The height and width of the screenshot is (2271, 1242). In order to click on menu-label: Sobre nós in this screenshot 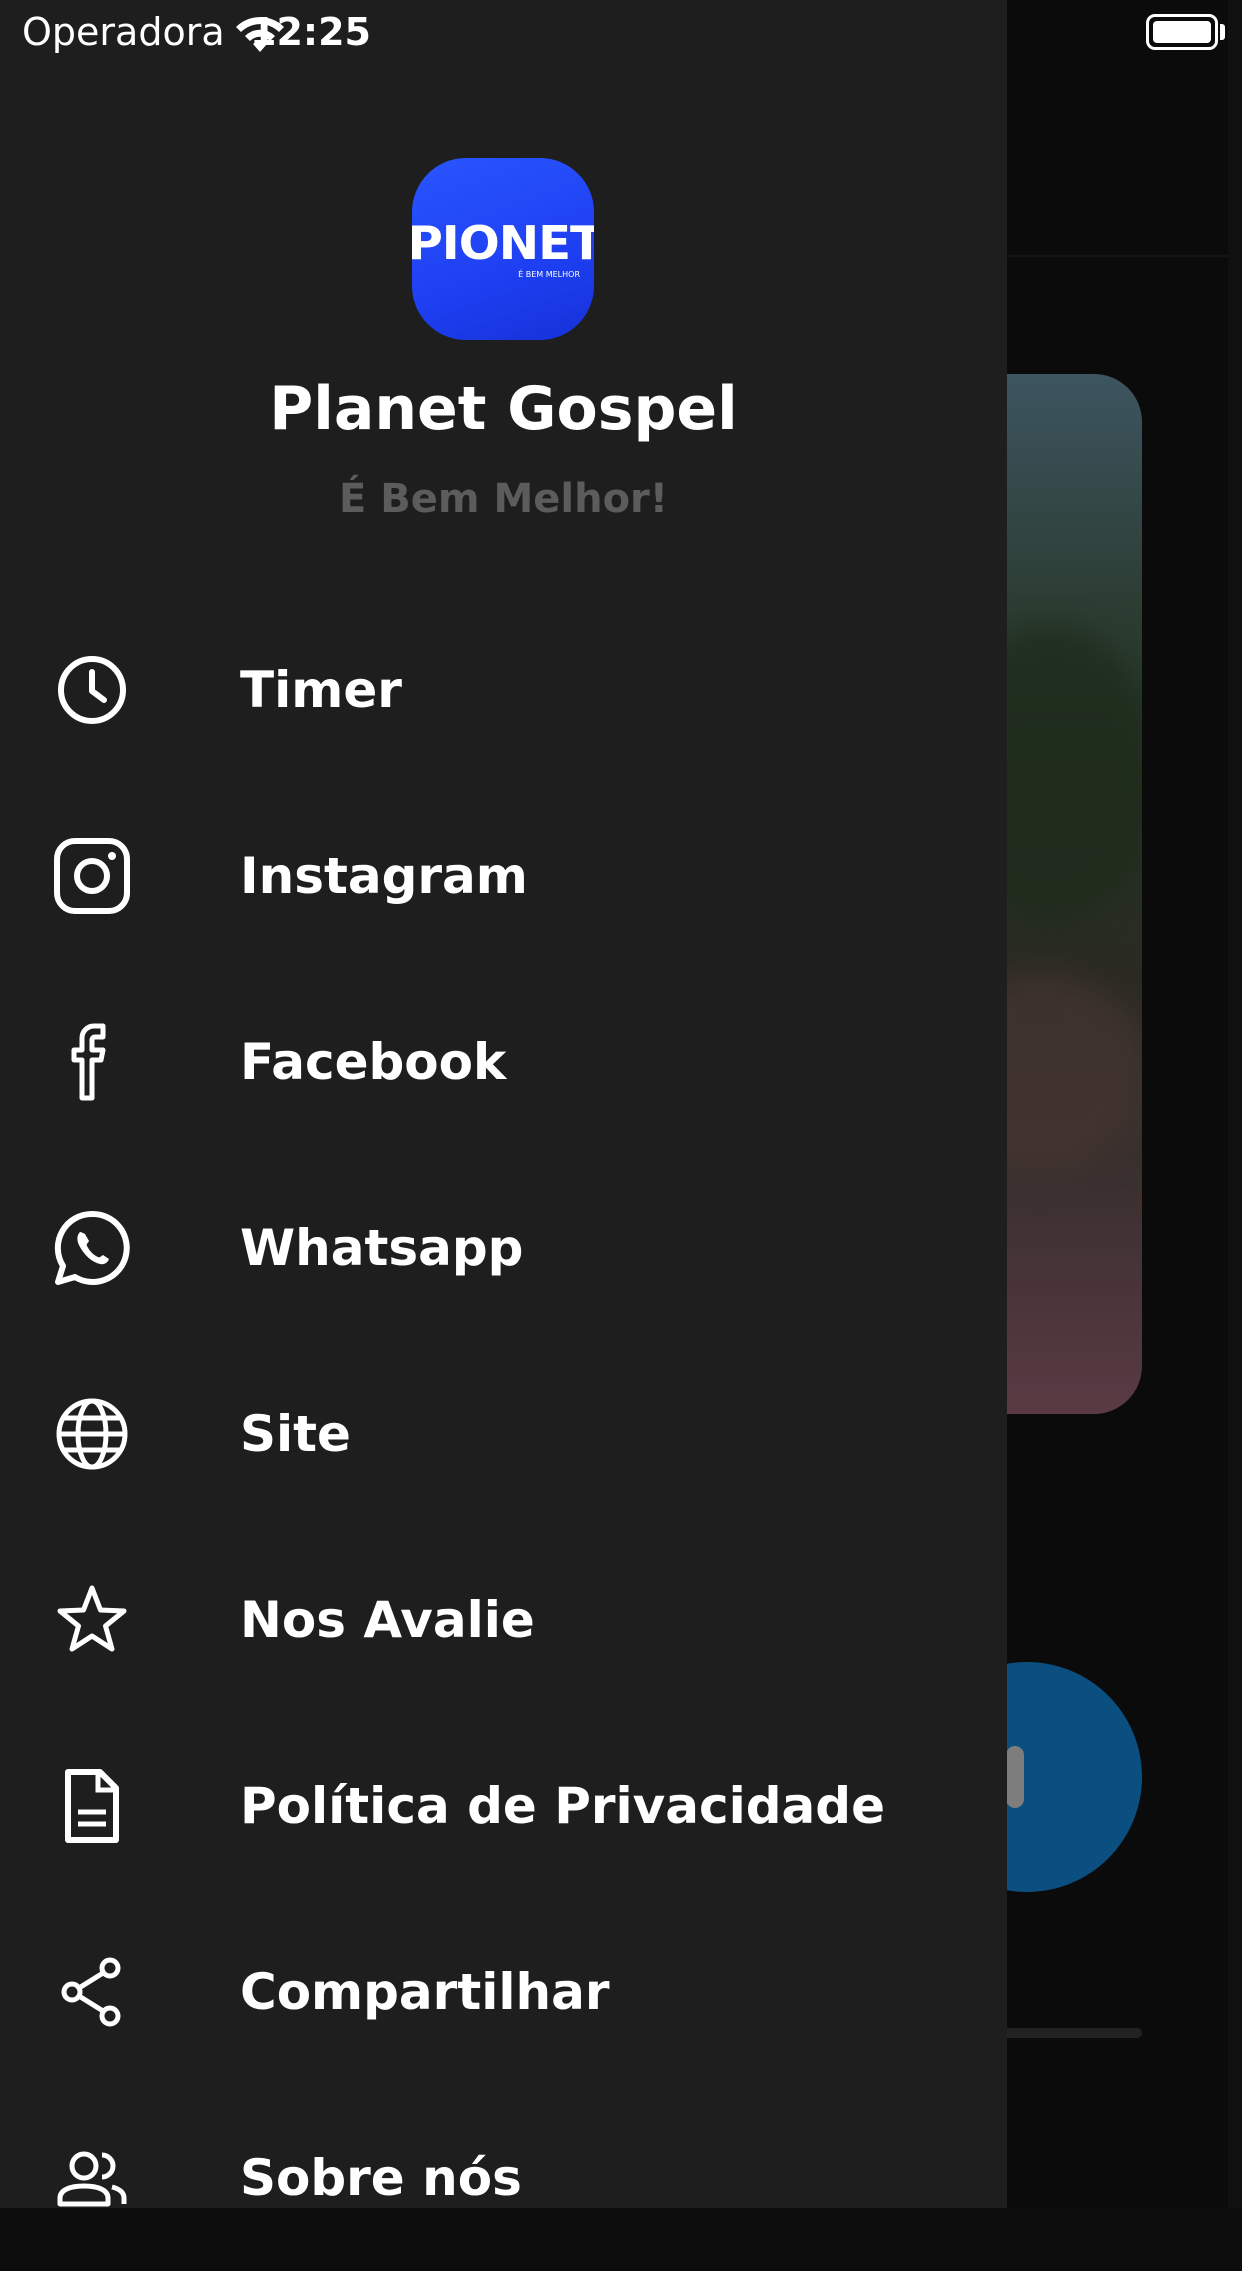, I will do `click(381, 2178)`.